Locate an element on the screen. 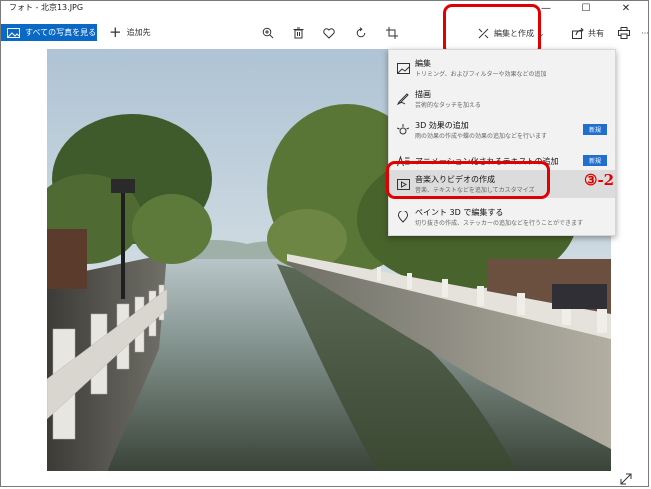 The width and height of the screenshot is (651, 489). minimize-button: — is located at coordinates (546, 8).